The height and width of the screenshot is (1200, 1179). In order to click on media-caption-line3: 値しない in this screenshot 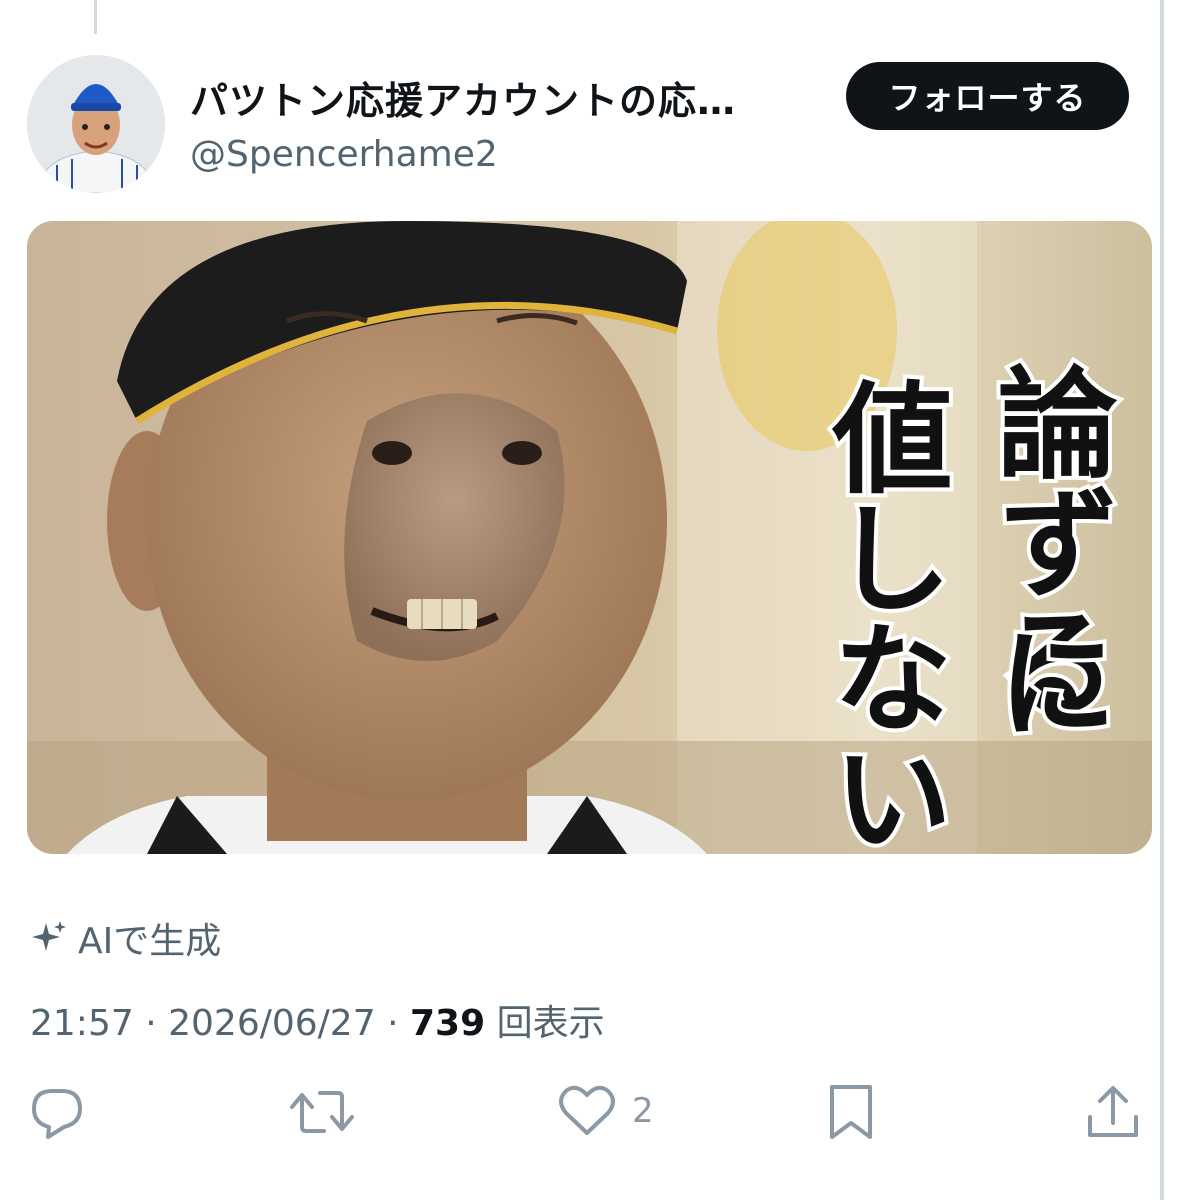, I will do `click(883, 615)`.